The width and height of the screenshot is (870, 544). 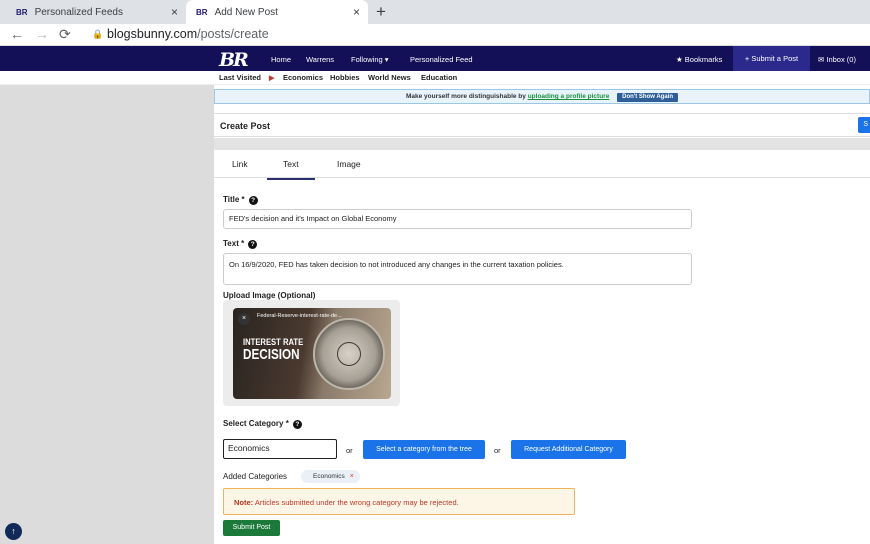 What do you see at coordinates (837, 59) in the screenshot?
I see `nav-inbox: ✉ Inbox (0)` at bounding box center [837, 59].